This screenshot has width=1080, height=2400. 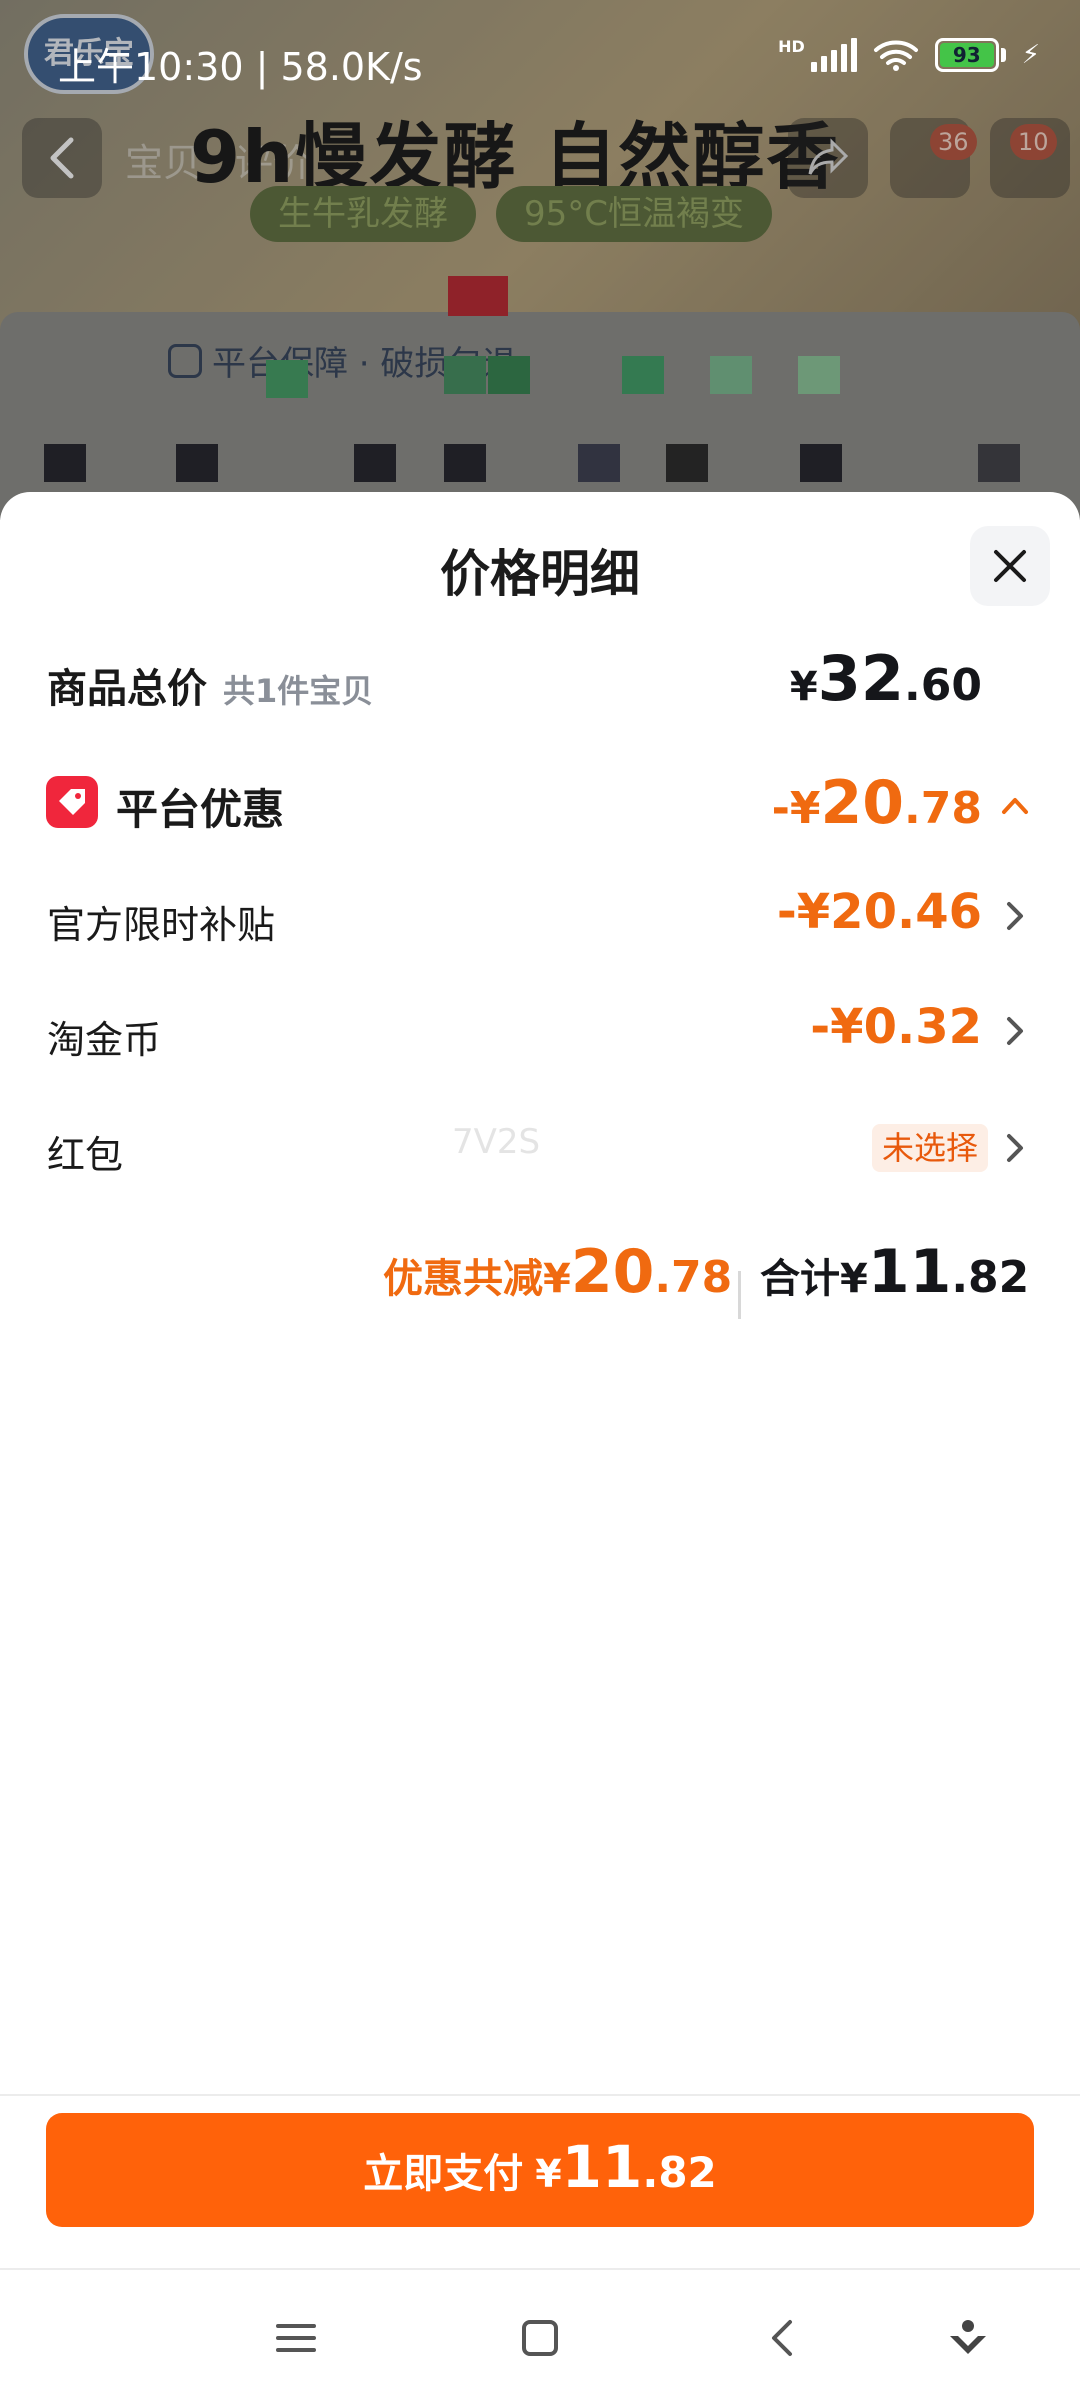 What do you see at coordinates (784, 2338) in the screenshot?
I see `back-icon` at bounding box center [784, 2338].